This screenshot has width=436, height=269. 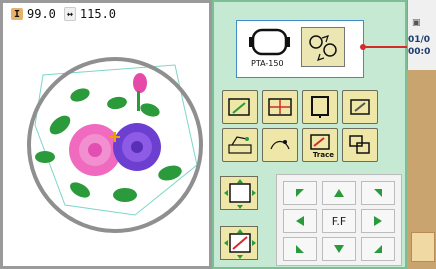 I want to click on arrow-right-icon, so click(x=378, y=221).